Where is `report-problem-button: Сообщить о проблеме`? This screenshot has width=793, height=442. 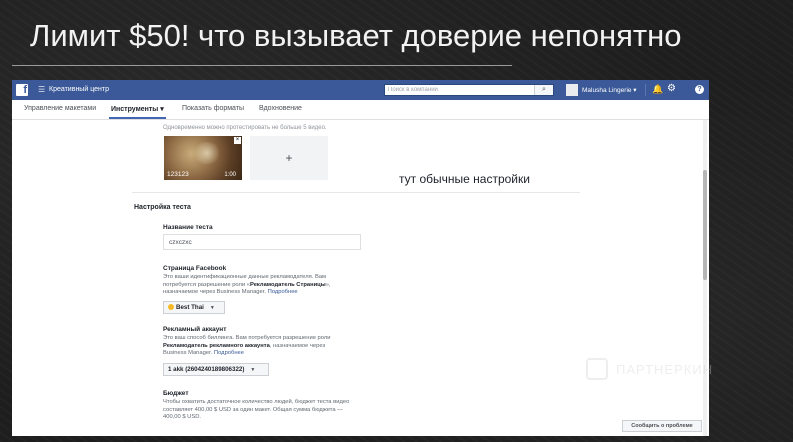
report-problem-button: Сообщить о проблеме is located at coordinates (662, 426).